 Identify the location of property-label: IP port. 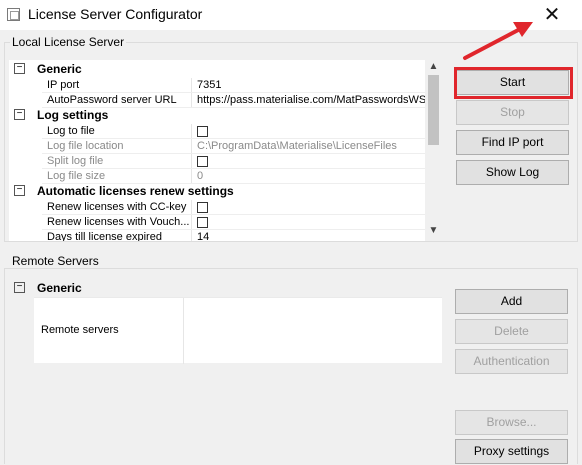
(63, 85).